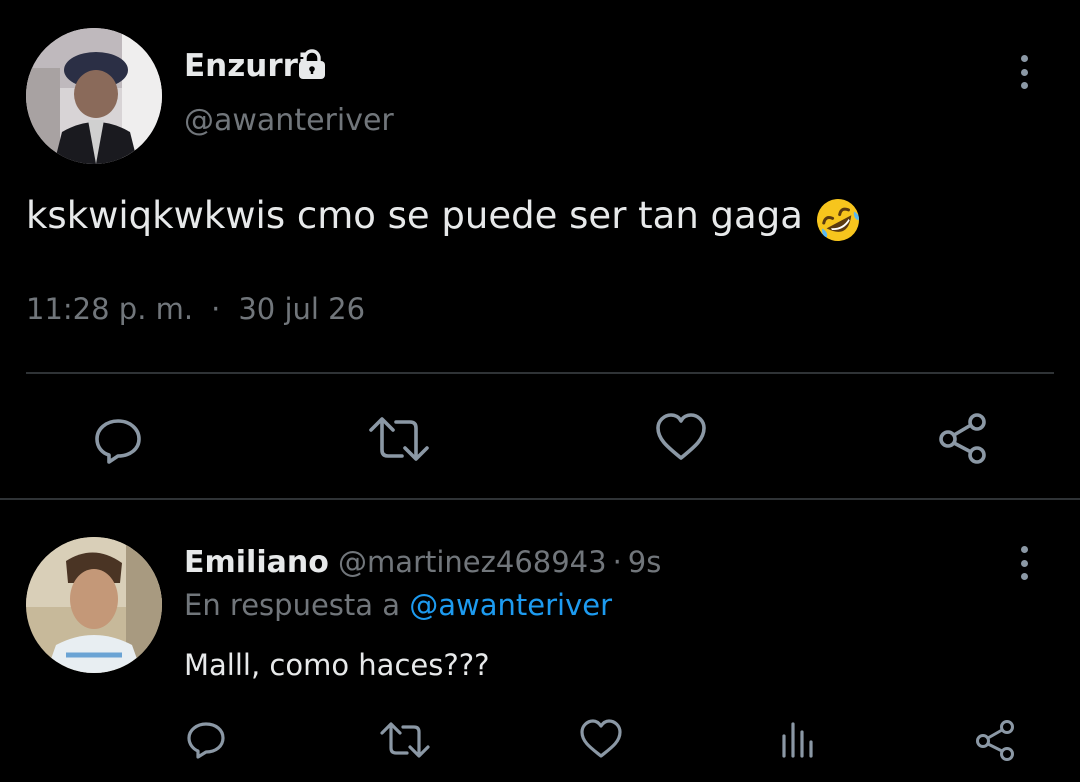 The image size is (1080, 782). What do you see at coordinates (246, 66) in the screenshot?
I see `author-name: Enzurri` at bounding box center [246, 66].